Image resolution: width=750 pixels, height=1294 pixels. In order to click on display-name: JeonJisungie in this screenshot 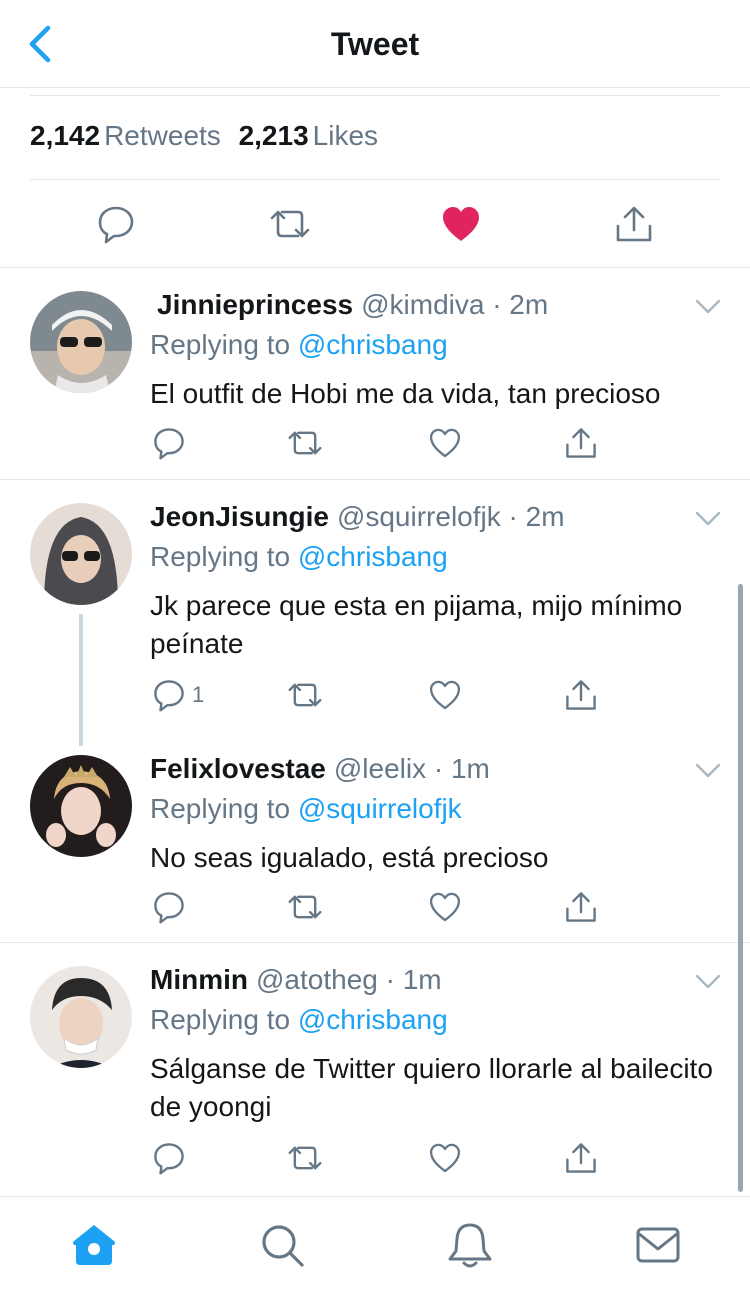, I will do `click(239, 516)`.